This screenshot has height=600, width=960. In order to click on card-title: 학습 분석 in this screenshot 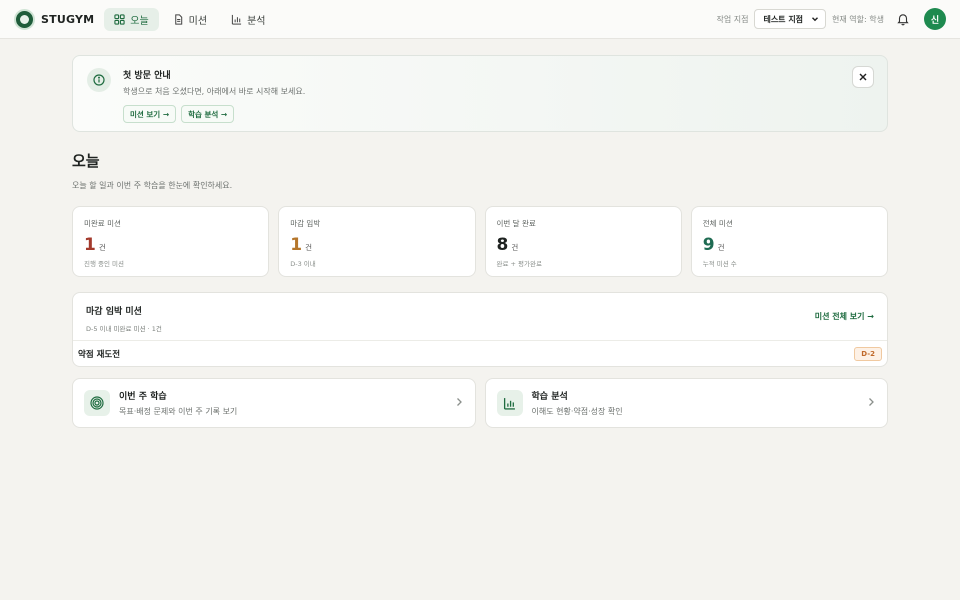, I will do `click(549, 397)`.